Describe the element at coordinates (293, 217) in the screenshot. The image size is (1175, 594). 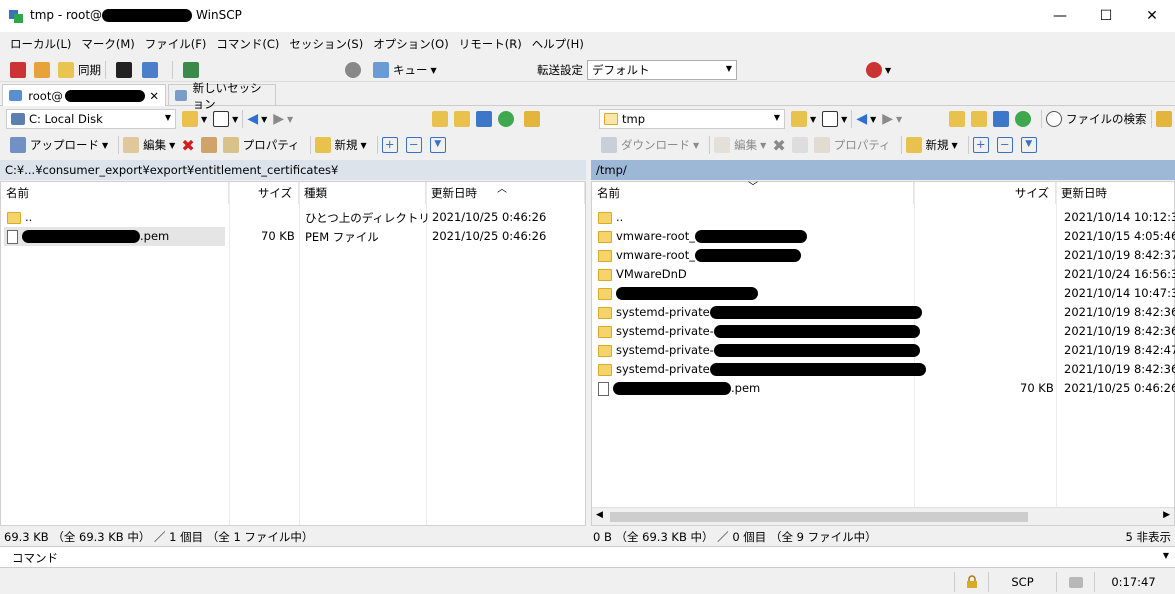
I see `table-row: .. ひとつ上のディレクトリ 2021/10/25 0:46:26` at that location.